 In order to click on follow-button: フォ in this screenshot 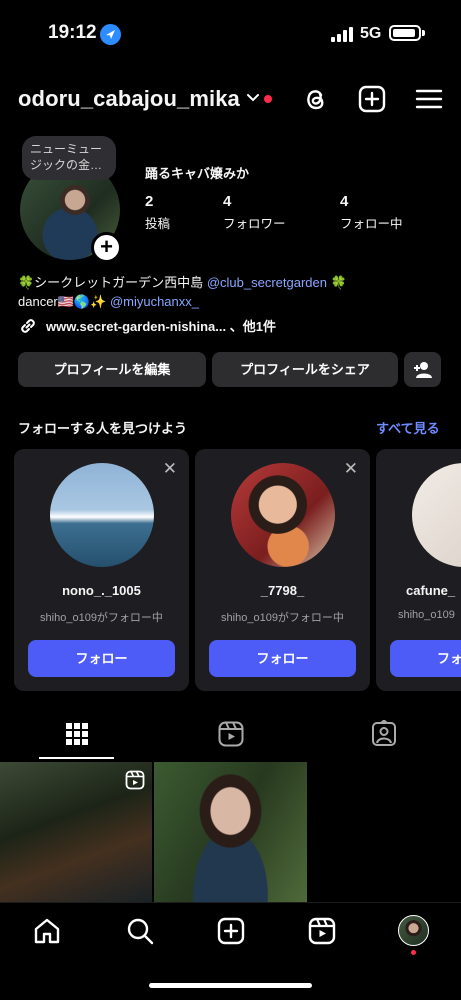, I will do `click(425, 658)`.